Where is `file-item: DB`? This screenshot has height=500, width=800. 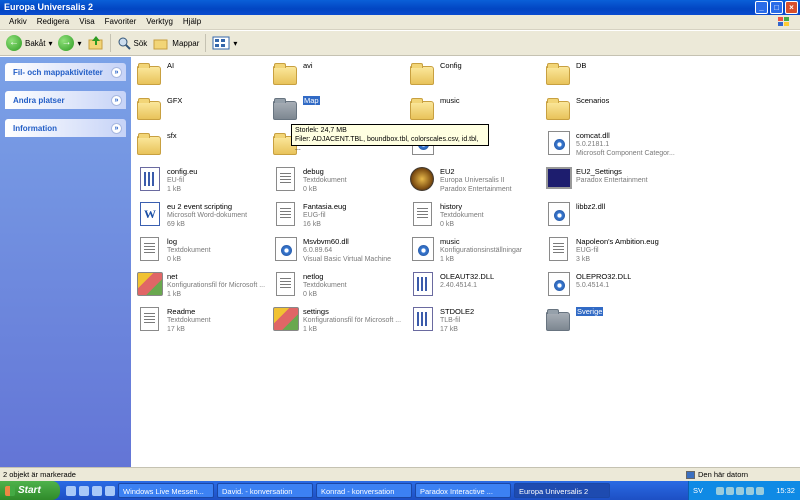 file-item: DB is located at coordinates (611, 78).